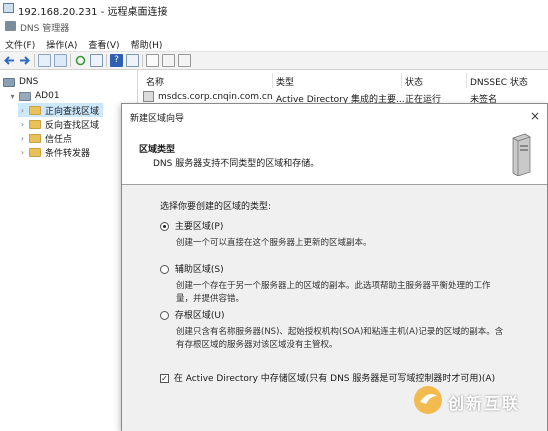 This screenshot has width=548, height=431. I want to click on tree-label-forward-lookup: 正向查找区域, so click(72, 111).